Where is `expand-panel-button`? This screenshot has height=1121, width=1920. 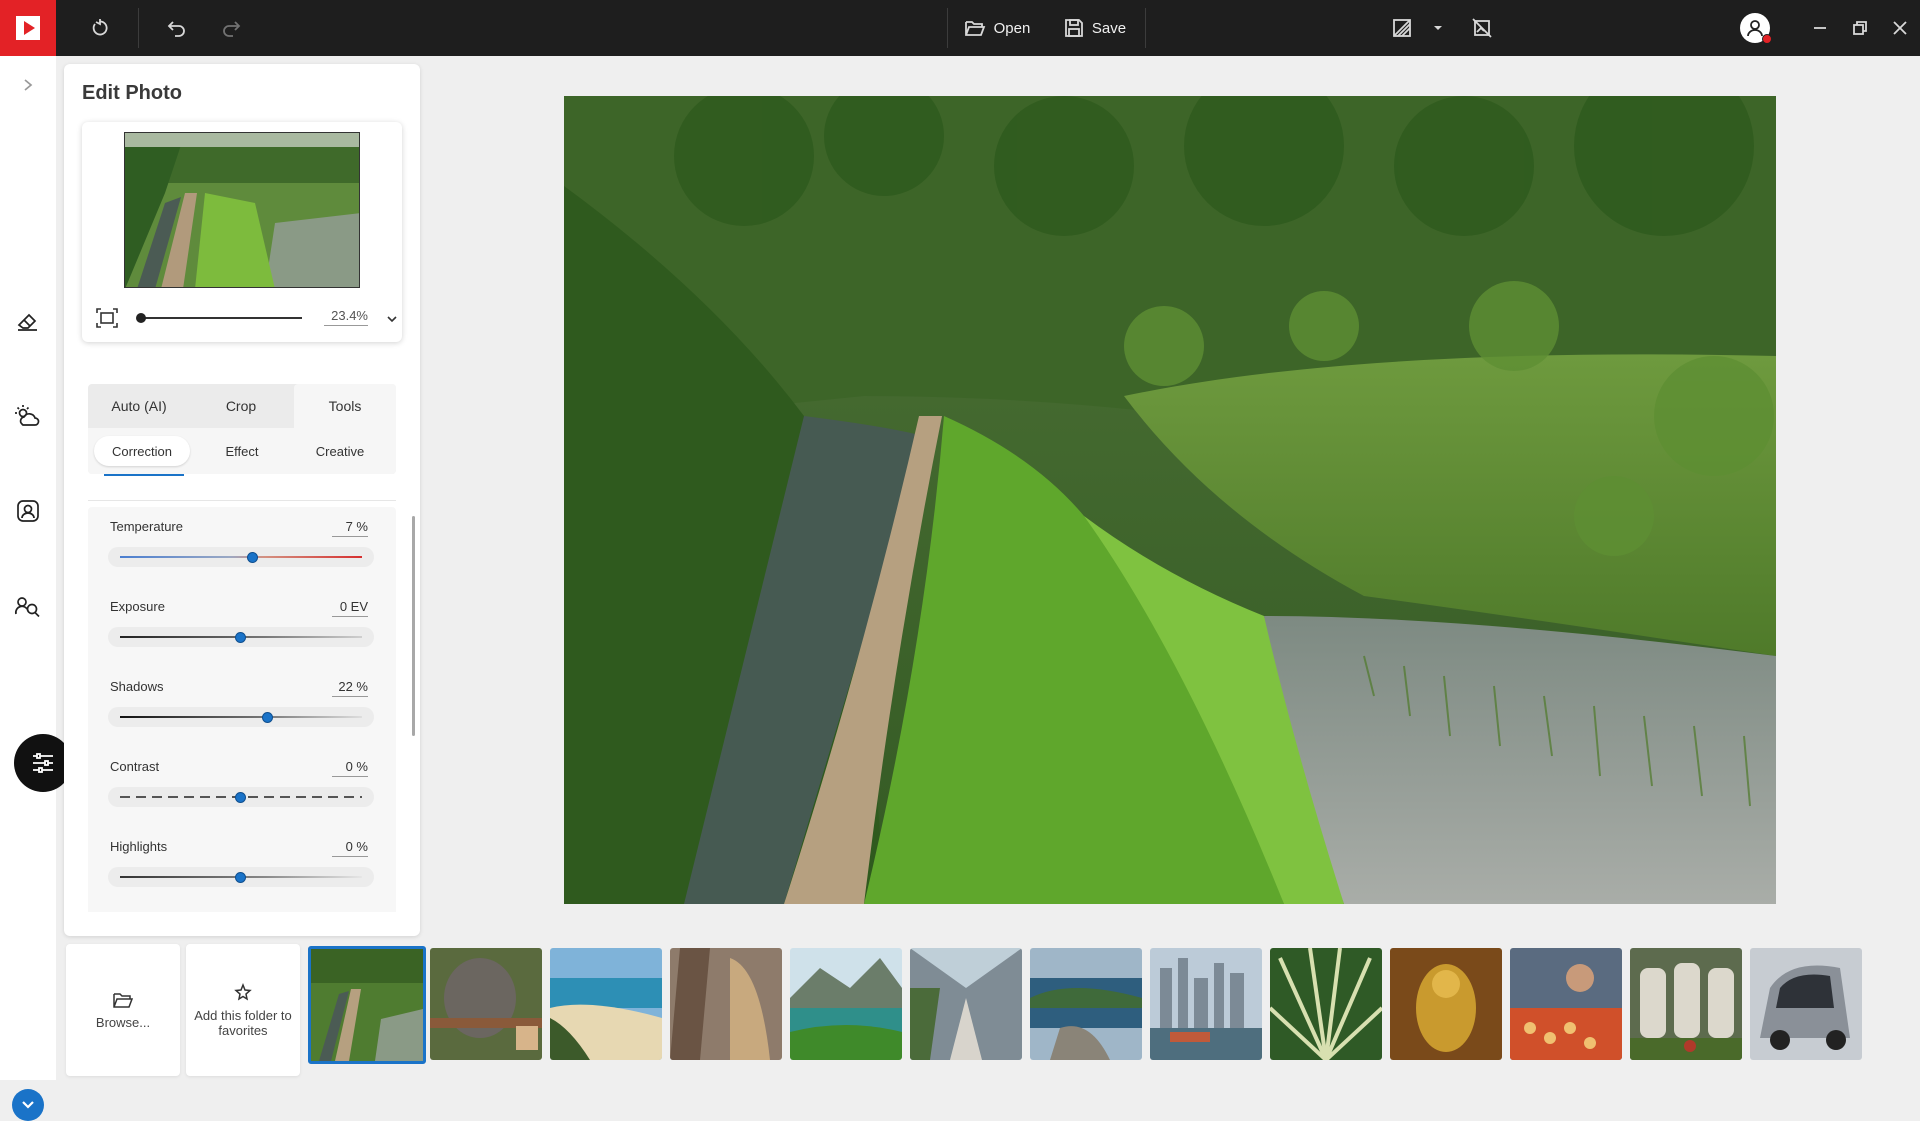 expand-panel-button is located at coordinates (28, 85).